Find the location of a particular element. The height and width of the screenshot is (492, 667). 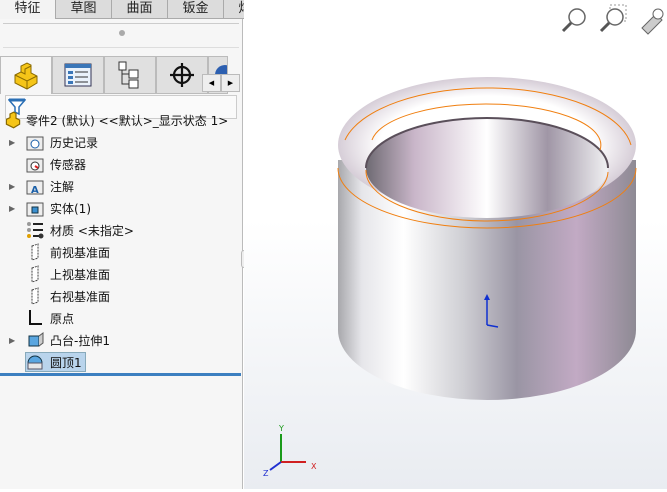

tree-item-label: 历史记录 is located at coordinates (74, 142).